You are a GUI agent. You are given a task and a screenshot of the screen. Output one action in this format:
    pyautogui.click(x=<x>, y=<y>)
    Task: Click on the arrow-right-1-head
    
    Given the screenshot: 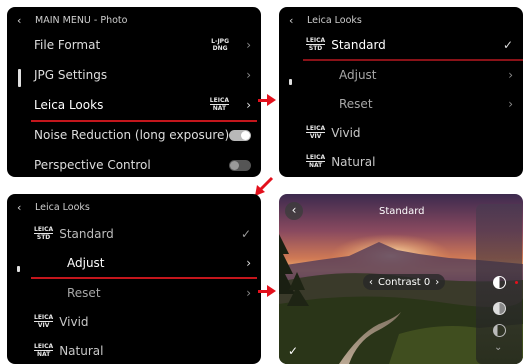 What is the action you would take?
    pyautogui.click(x=271, y=100)
    